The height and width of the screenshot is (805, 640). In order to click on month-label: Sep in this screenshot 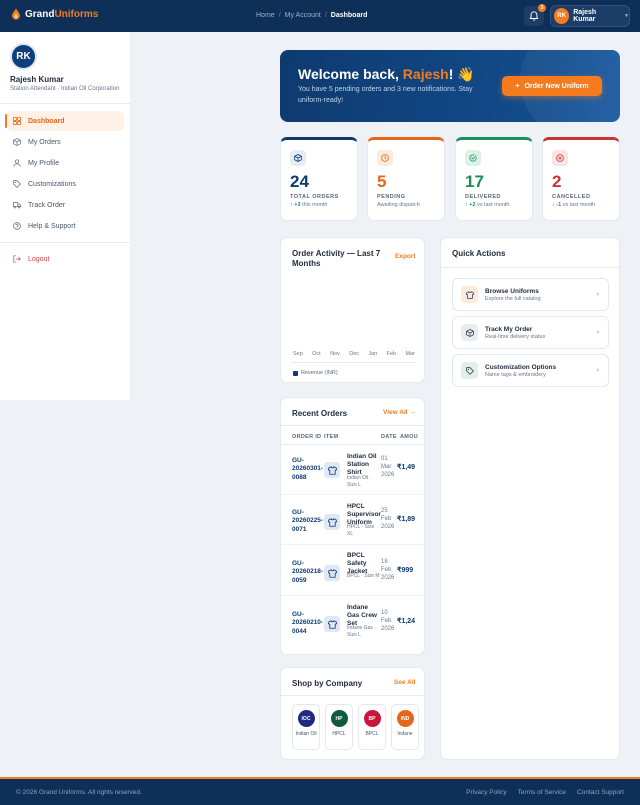, I will do `click(298, 354)`.